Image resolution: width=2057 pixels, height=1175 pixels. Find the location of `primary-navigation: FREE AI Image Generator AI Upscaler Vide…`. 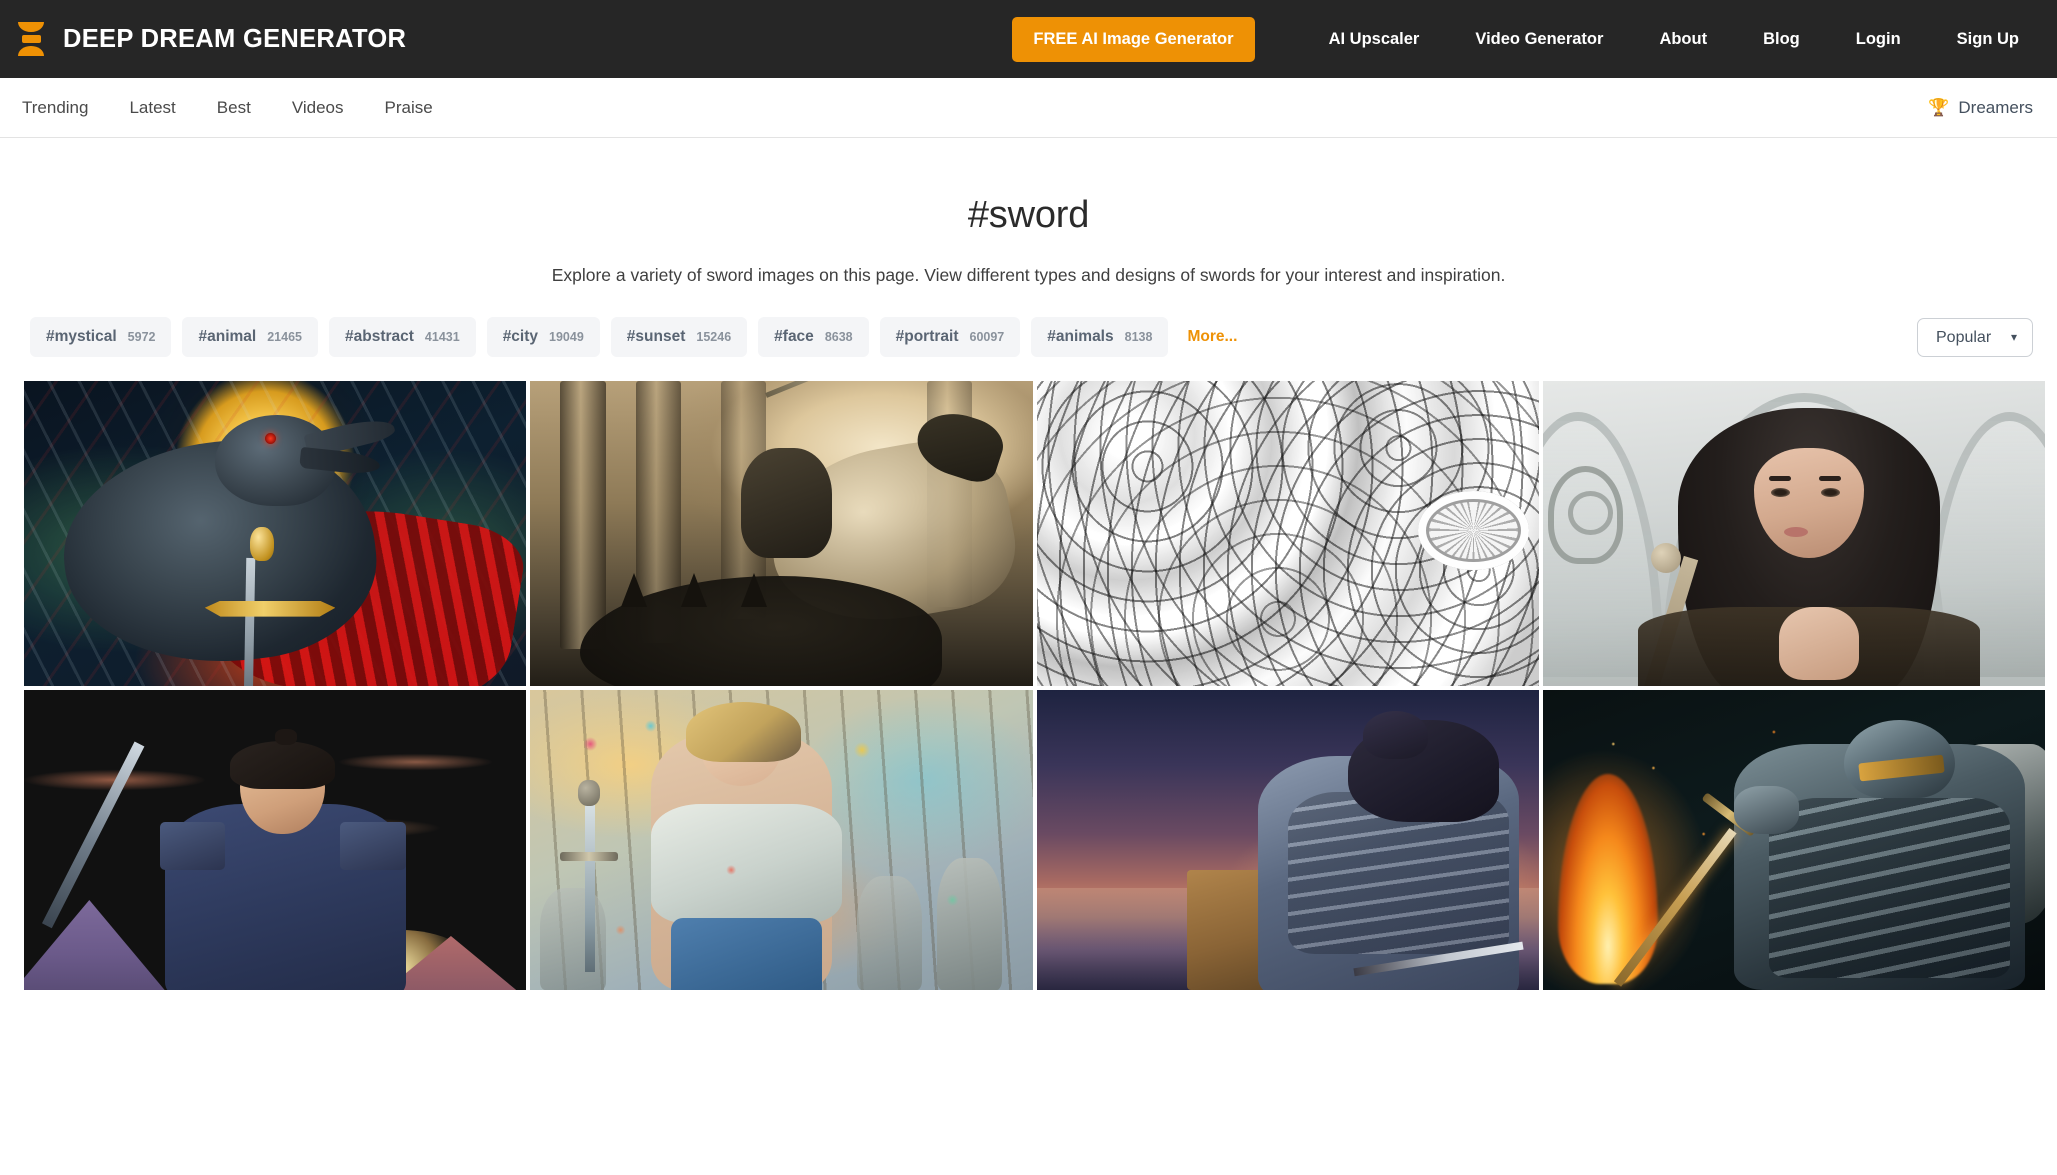

primary-navigation: FREE AI Image Generator AI Upscaler Vide… is located at coordinates (1515, 39).